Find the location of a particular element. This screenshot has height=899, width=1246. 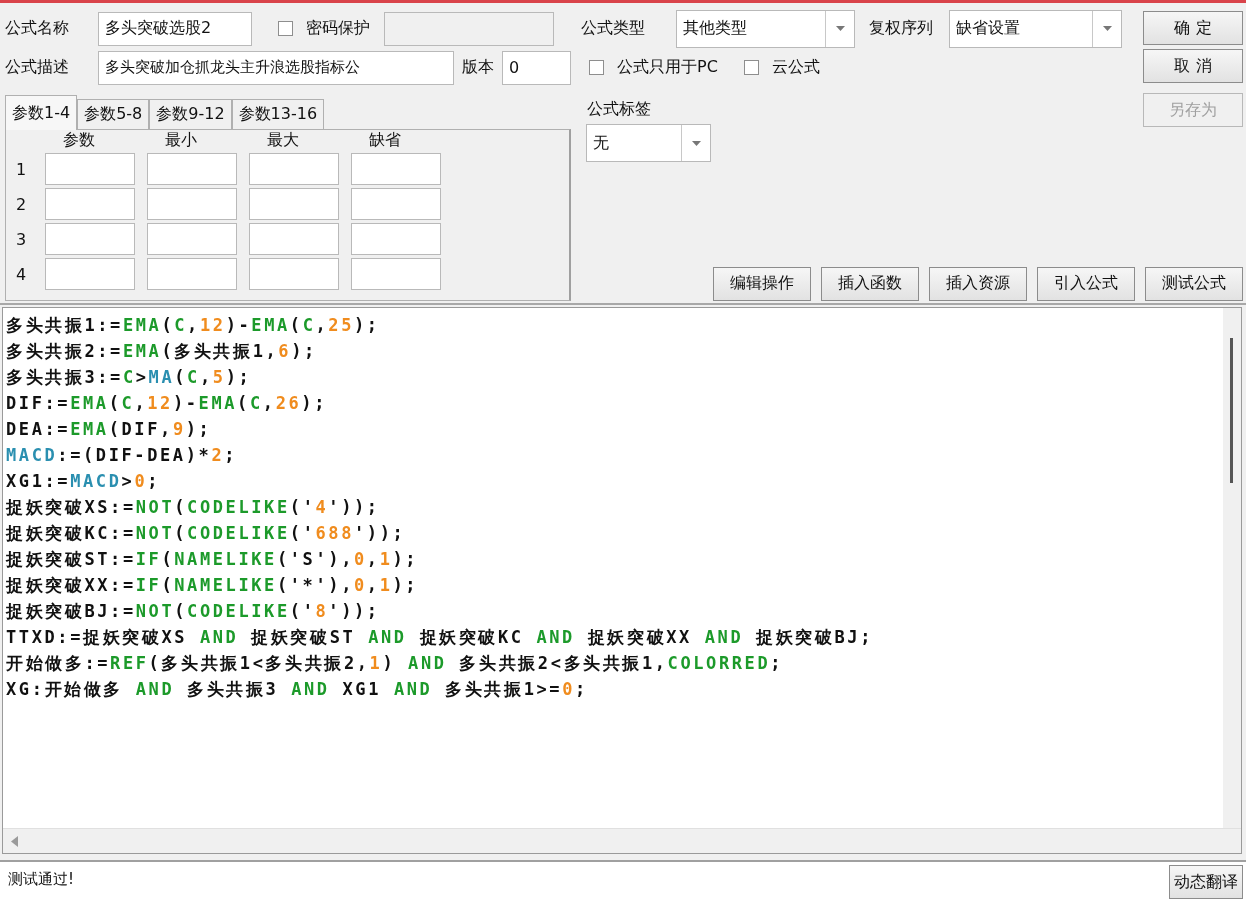

field-label: 公式标签 is located at coordinates (619, 109).